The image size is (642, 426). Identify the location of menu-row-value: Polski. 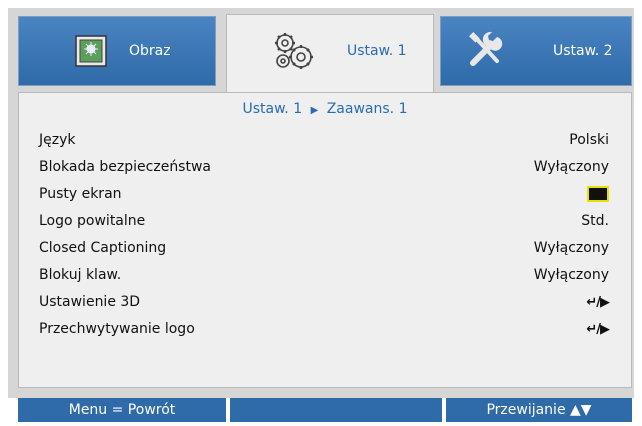
(589, 140).